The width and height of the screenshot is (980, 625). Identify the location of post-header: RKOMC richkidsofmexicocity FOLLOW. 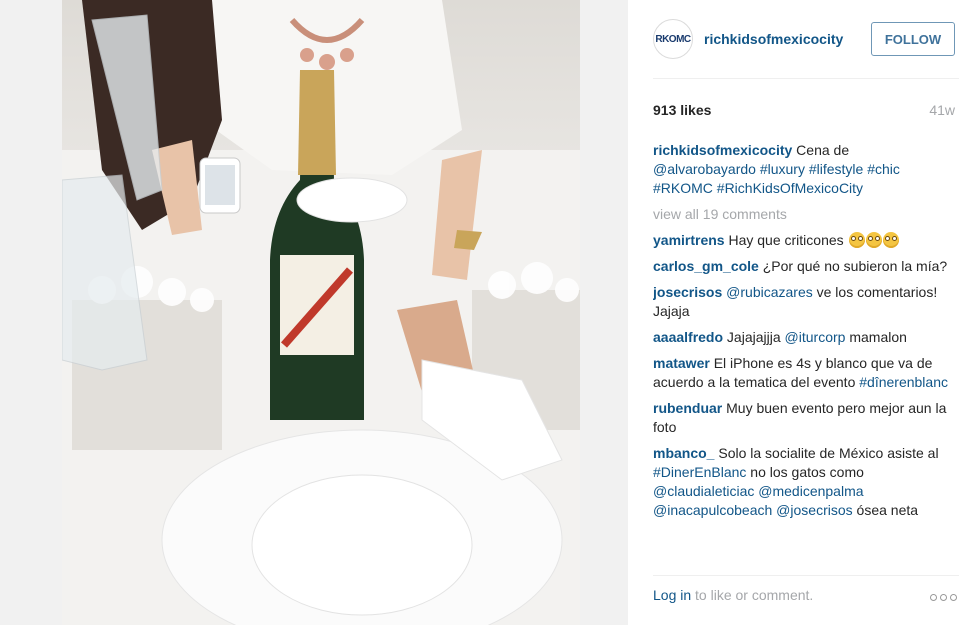
(806, 48).